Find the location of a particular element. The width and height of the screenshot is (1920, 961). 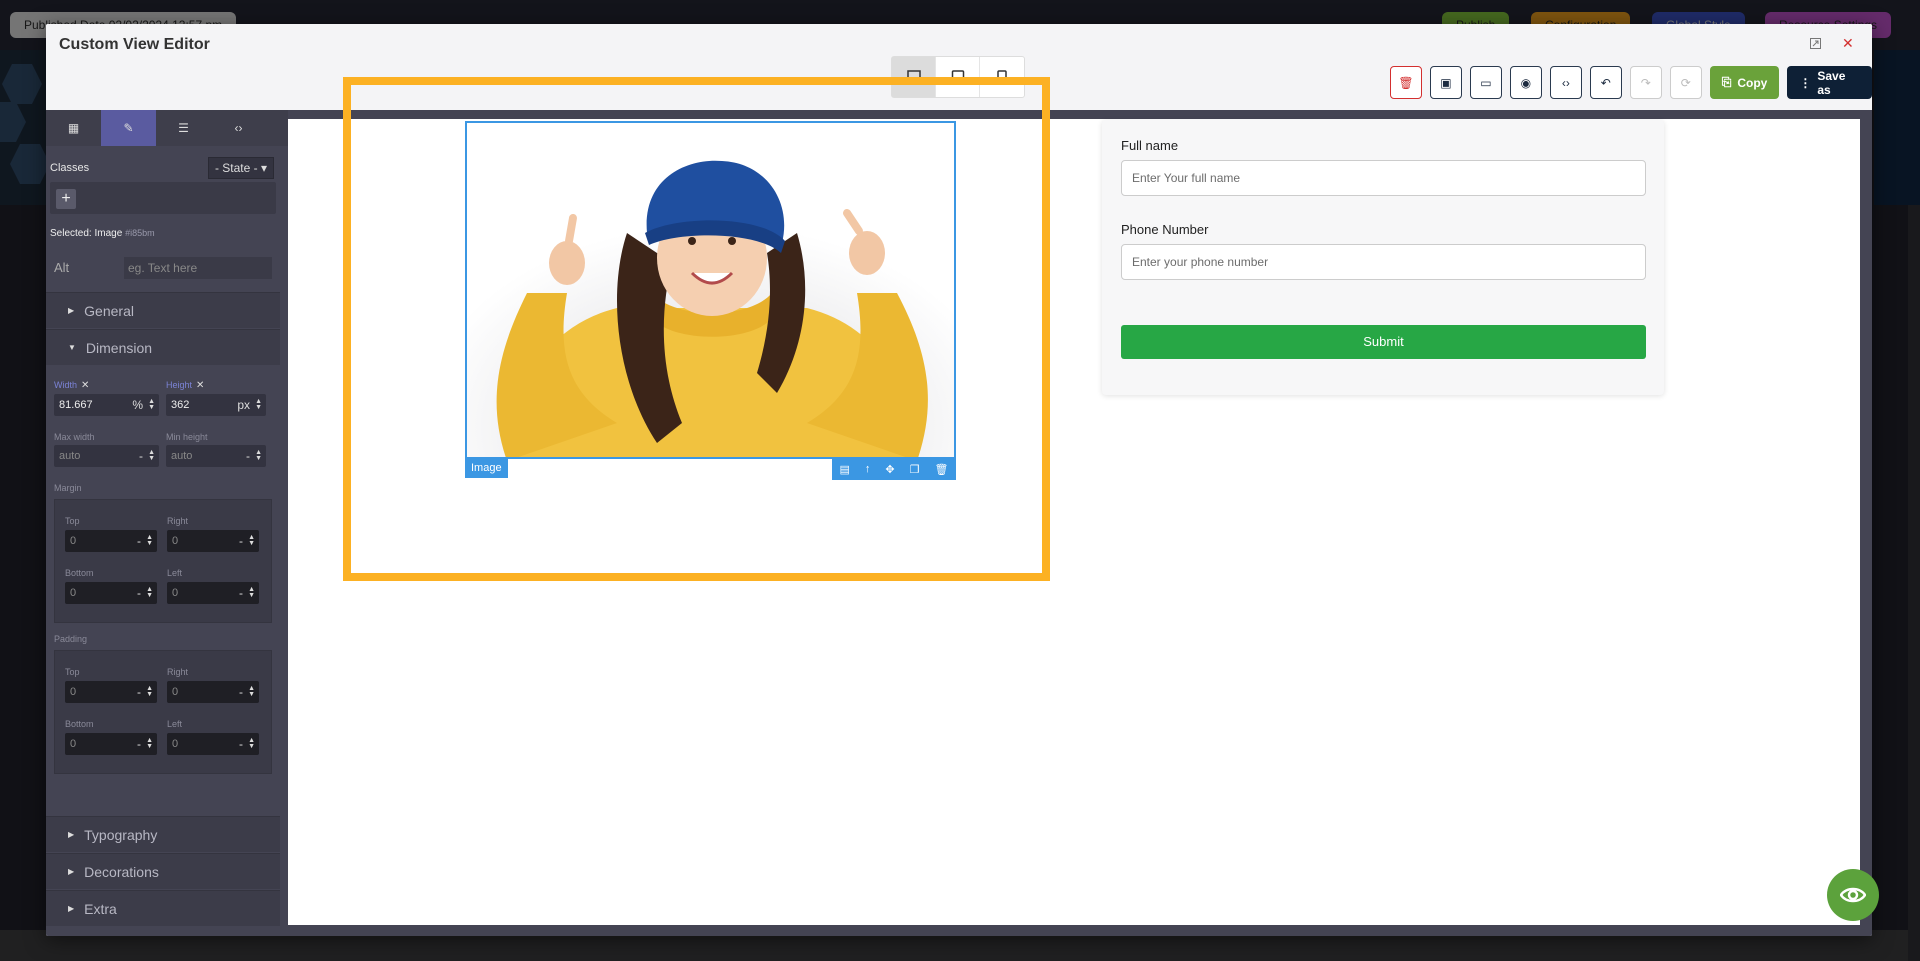

layer-manager-icon: ☰ is located at coordinates (183, 128).